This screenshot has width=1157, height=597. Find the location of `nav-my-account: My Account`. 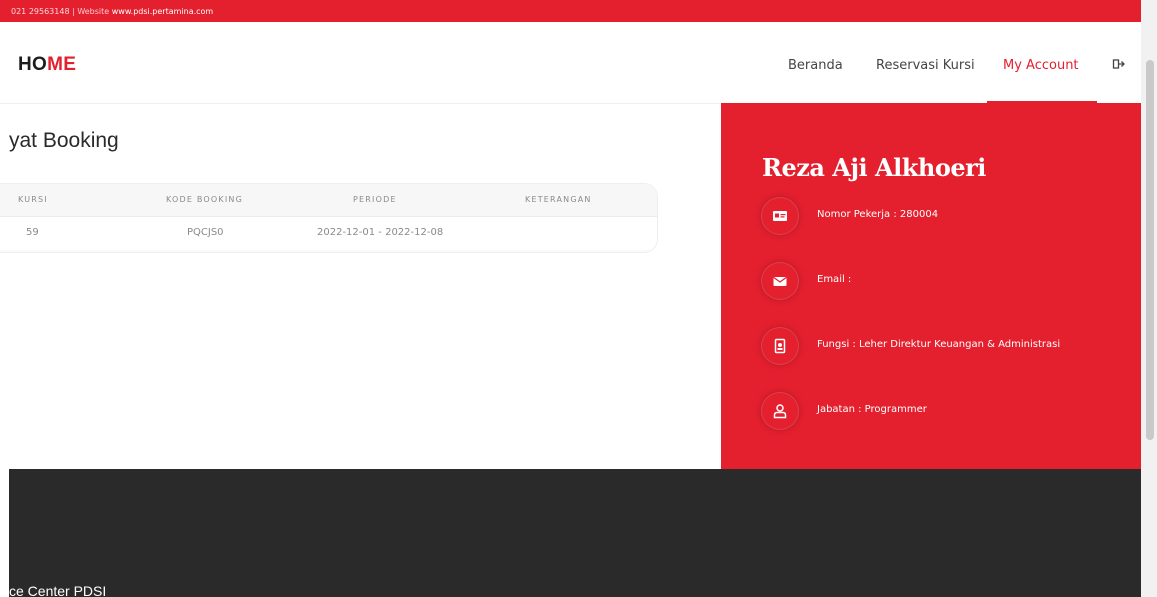

nav-my-account: My Account is located at coordinates (1041, 65).